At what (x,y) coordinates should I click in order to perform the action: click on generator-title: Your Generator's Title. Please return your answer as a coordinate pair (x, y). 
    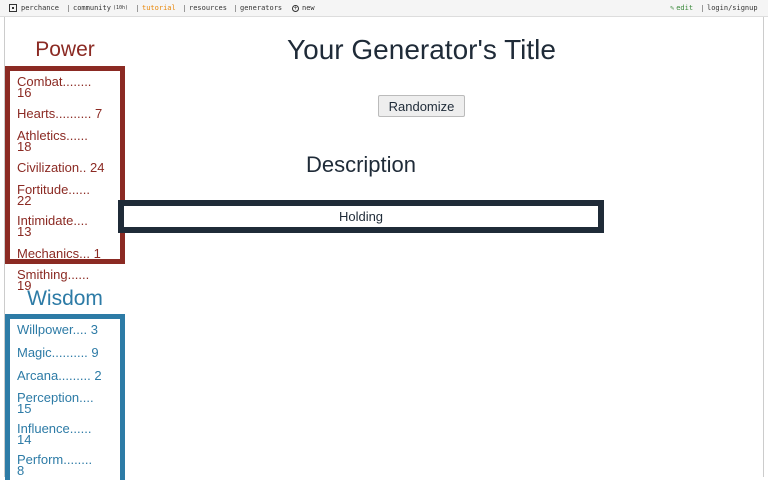
    Looking at the image, I should click on (421, 49).